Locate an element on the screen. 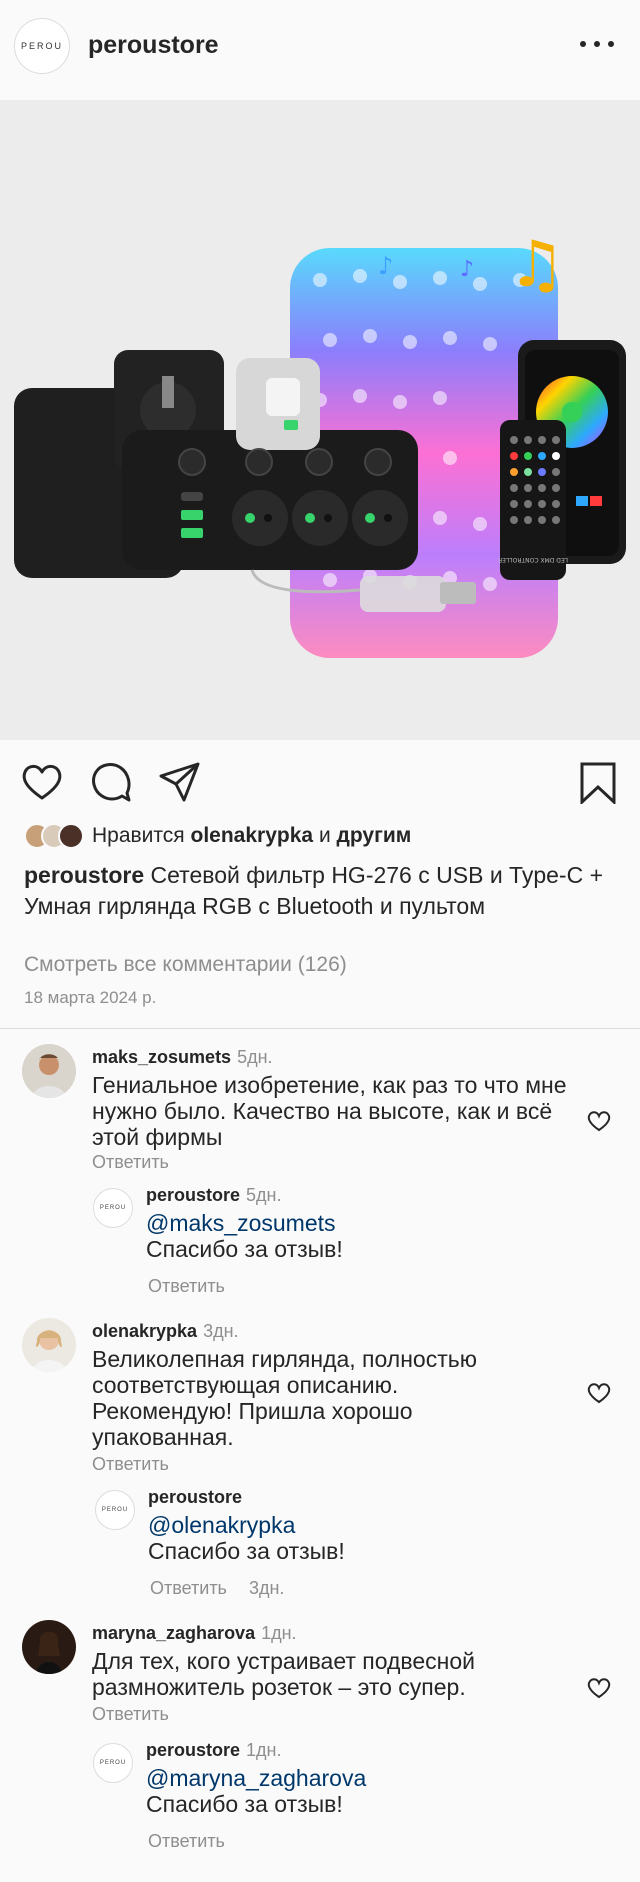  reply-mention: @maryna_zagharova is located at coordinates (256, 1778).